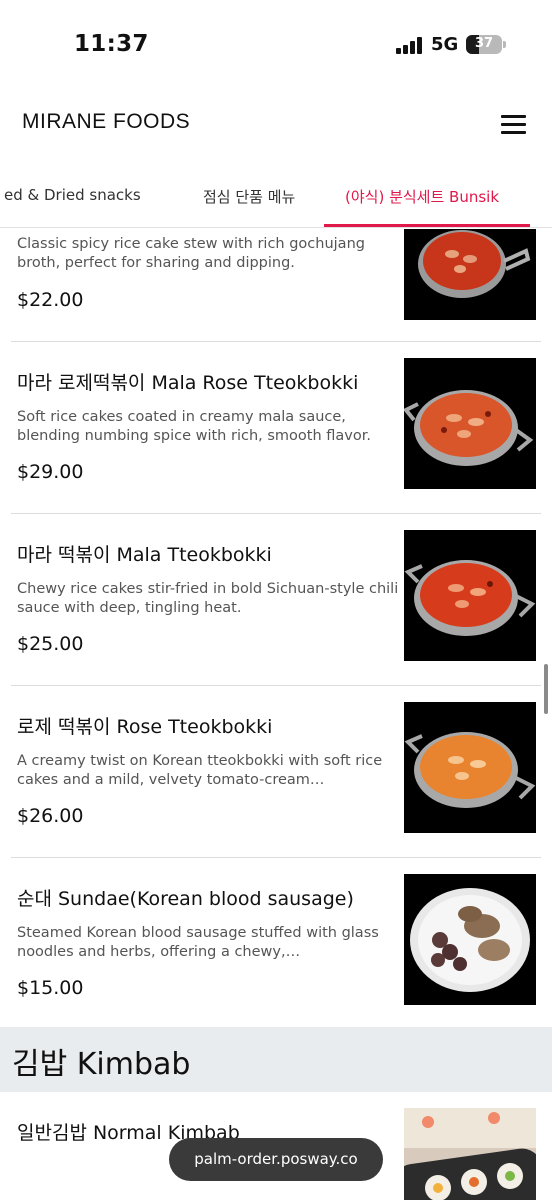 The height and width of the screenshot is (1200, 552). Describe the element at coordinates (410, 45) in the screenshot. I see `signal-icon` at that location.